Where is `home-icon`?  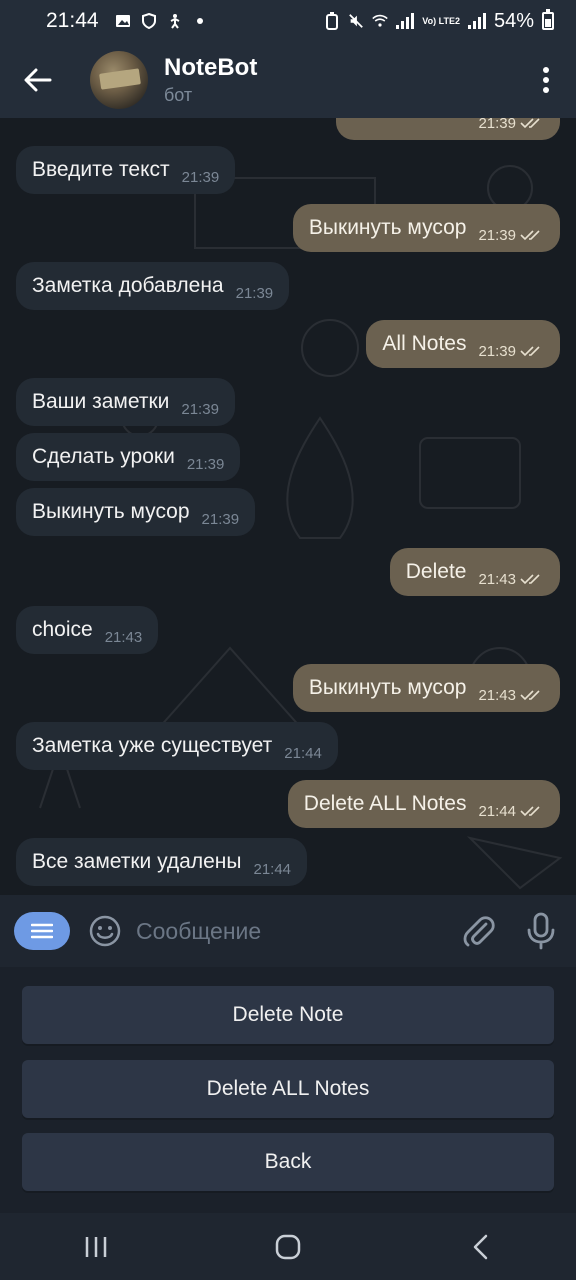 home-icon is located at coordinates (288, 1246).